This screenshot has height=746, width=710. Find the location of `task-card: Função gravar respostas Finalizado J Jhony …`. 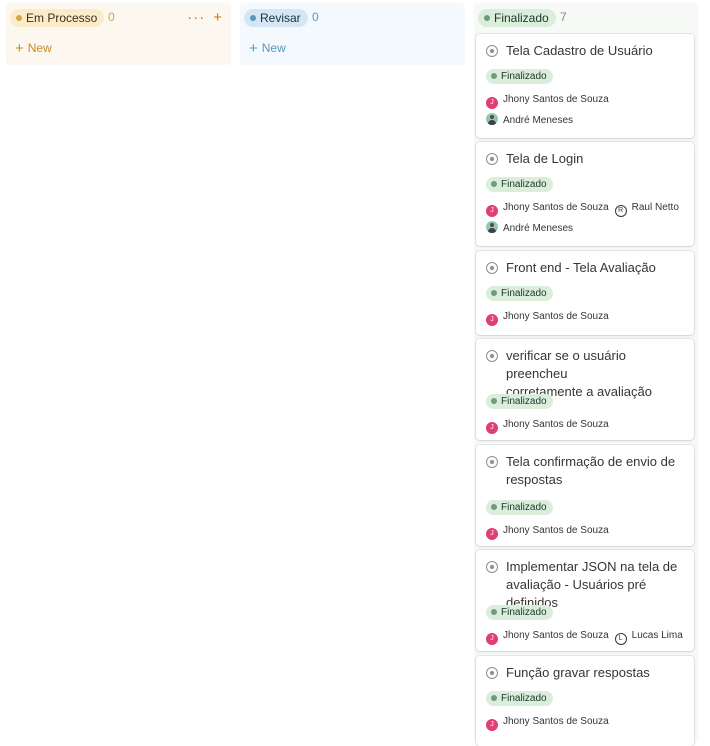

task-card: Função gravar respostas Finalizado J Jhony … is located at coordinates (585, 701).